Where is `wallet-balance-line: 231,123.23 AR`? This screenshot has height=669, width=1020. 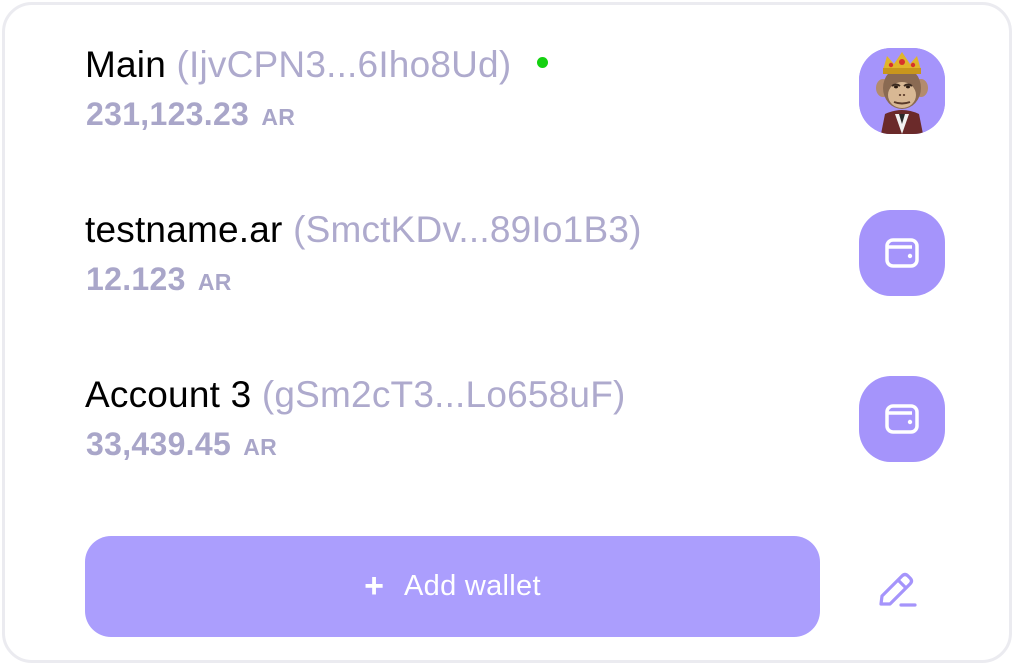
wallet-balance-line: 231,123.23 AR is located at coordinates (190, 115).